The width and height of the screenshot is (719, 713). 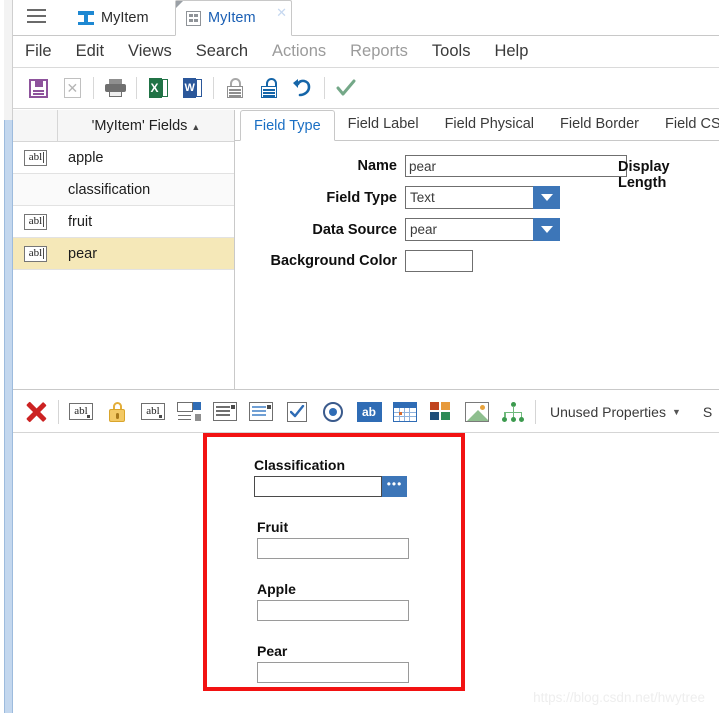 I want to click on field-type-label: Field Type, so click(x=361, y=197).